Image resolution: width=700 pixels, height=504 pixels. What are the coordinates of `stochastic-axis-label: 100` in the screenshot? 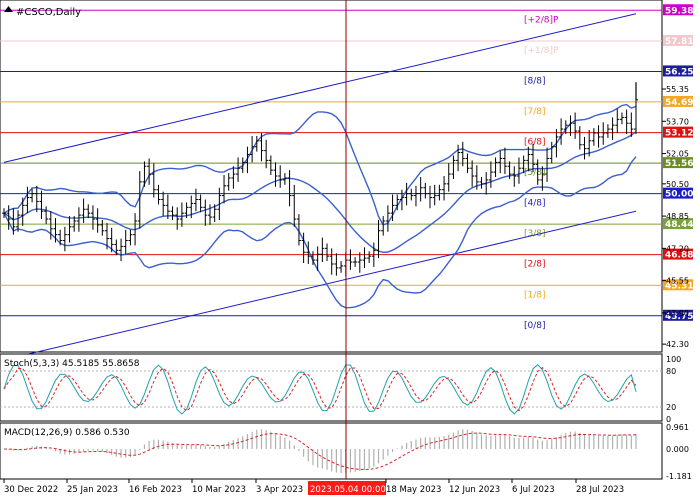 It's located at (673, 359).